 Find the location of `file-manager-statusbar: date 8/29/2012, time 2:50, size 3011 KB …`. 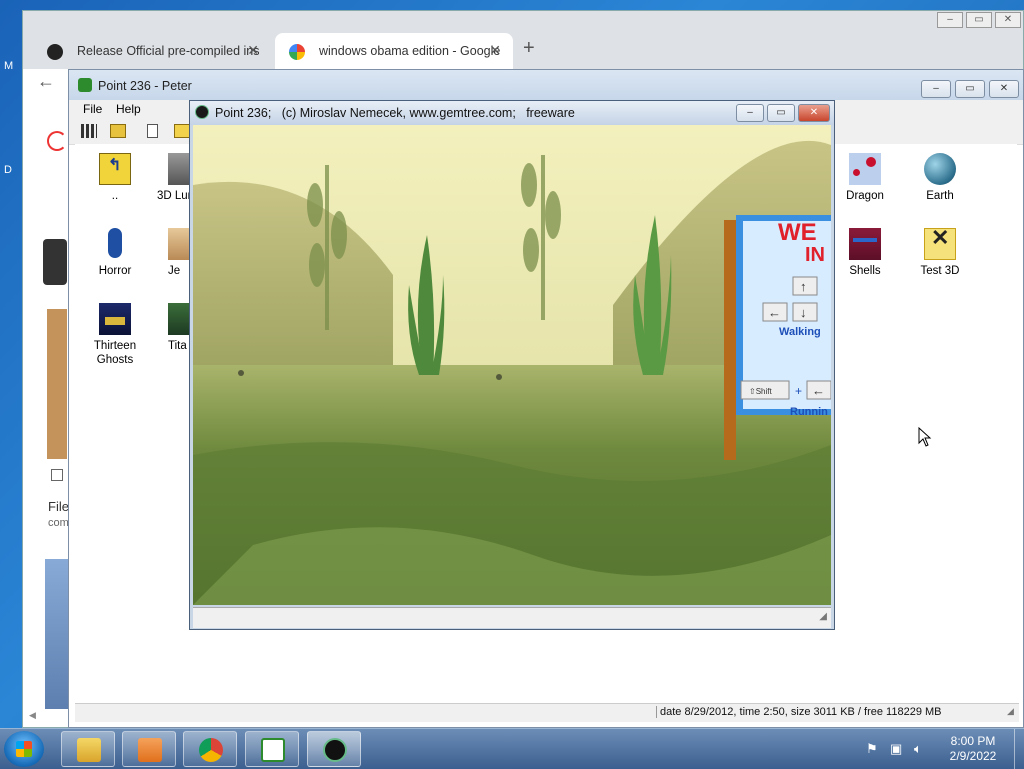

file-manager-statusbar: date 8/29/2012, time 2:50, size 3011 KB … is located at coordinates (547, 712).